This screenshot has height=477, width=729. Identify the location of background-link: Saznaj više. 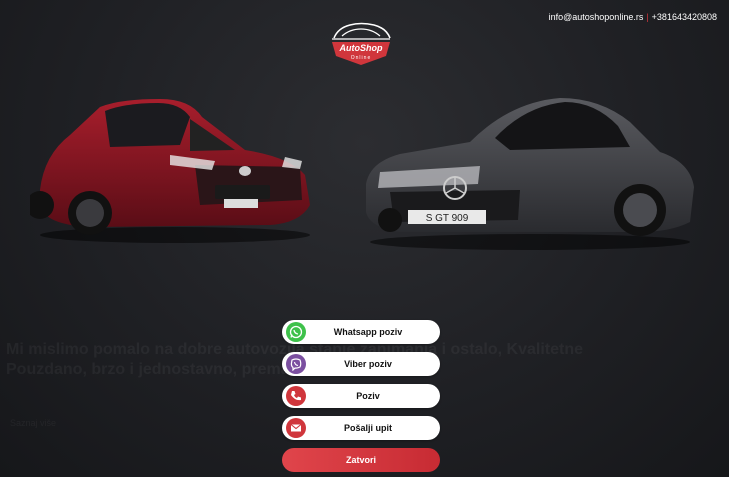
(33, 423).